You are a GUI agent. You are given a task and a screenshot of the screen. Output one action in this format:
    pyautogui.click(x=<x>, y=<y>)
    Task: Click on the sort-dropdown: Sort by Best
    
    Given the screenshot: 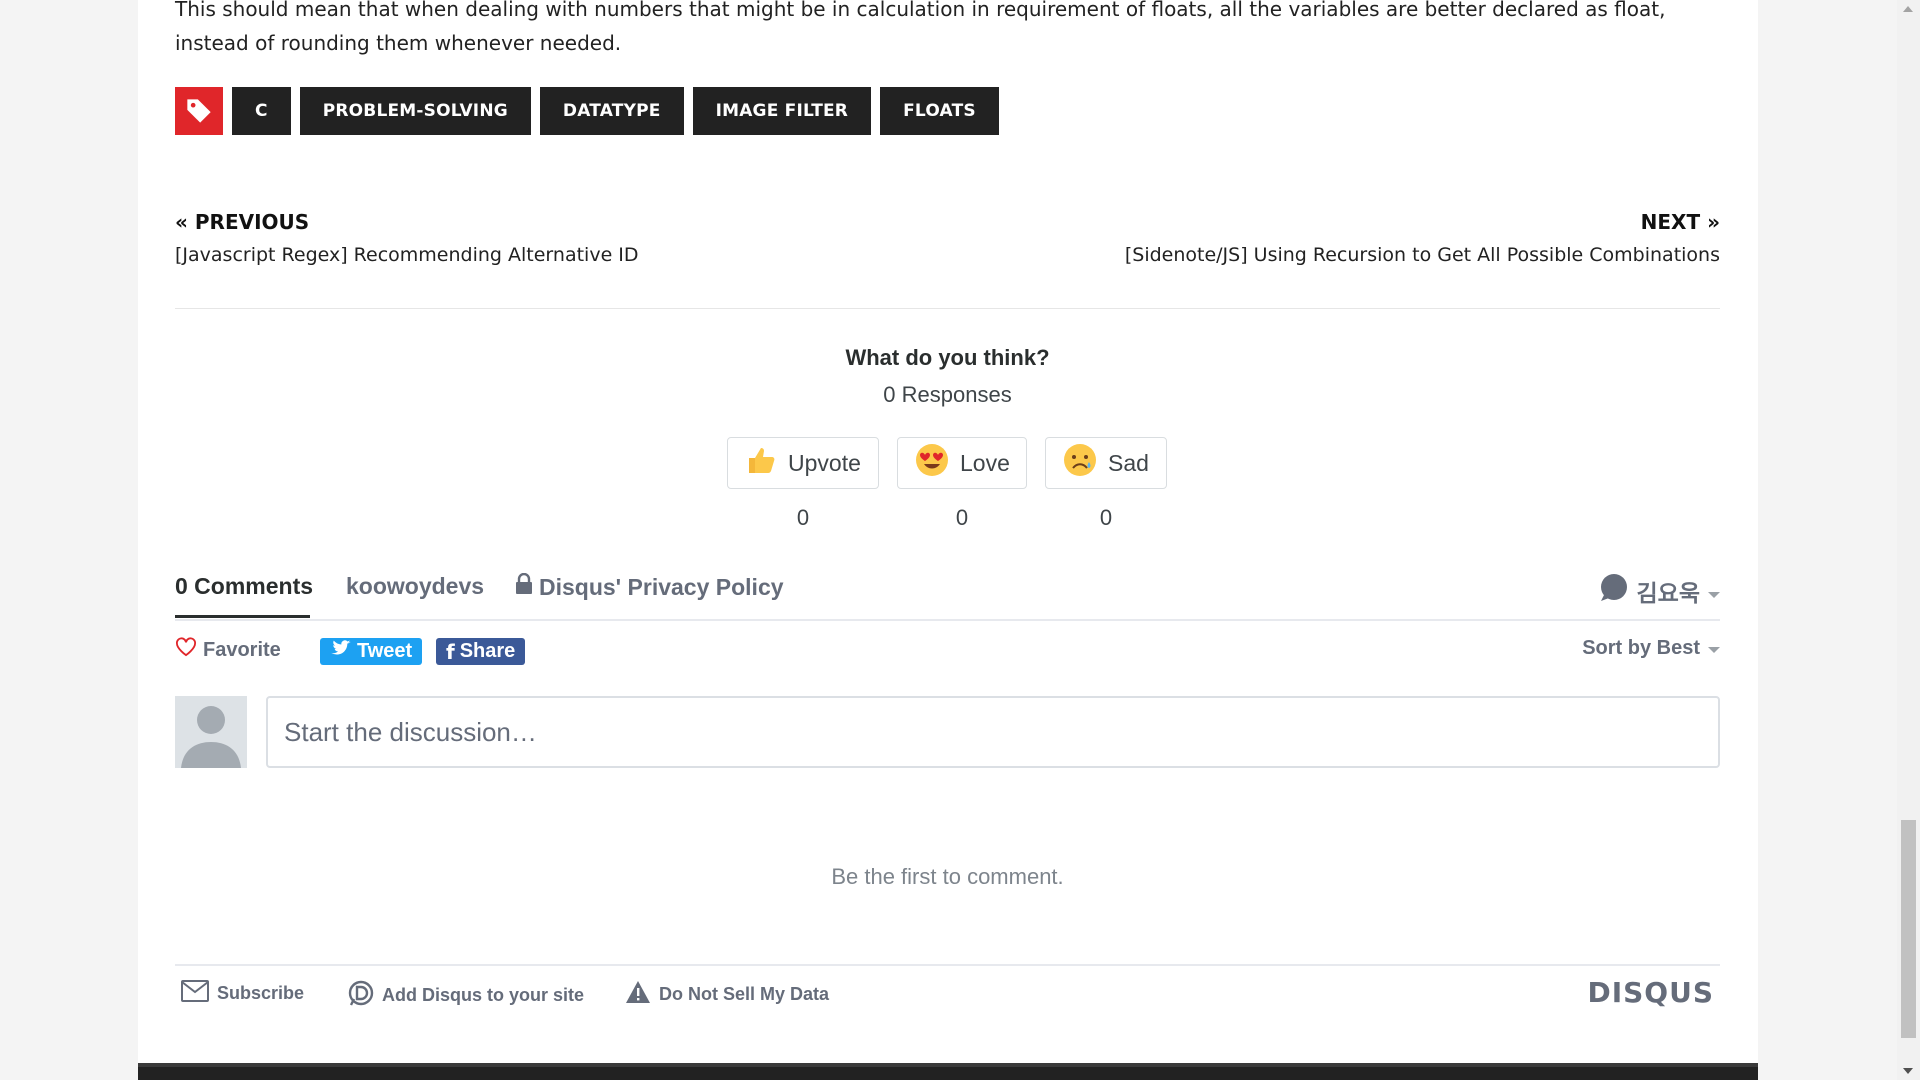 What is the action you would take?
    pyautogui.click(x=1651, y=648)
    